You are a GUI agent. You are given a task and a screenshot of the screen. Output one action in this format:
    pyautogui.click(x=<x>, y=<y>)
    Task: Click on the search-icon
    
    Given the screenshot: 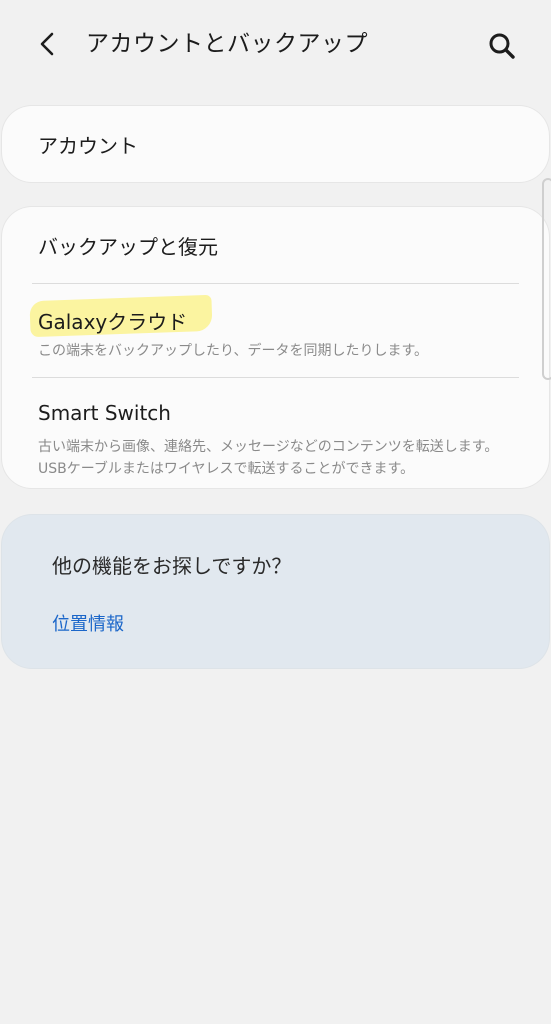 What is the action you would take?
    pyautogui.click(x=502, y=46)
    